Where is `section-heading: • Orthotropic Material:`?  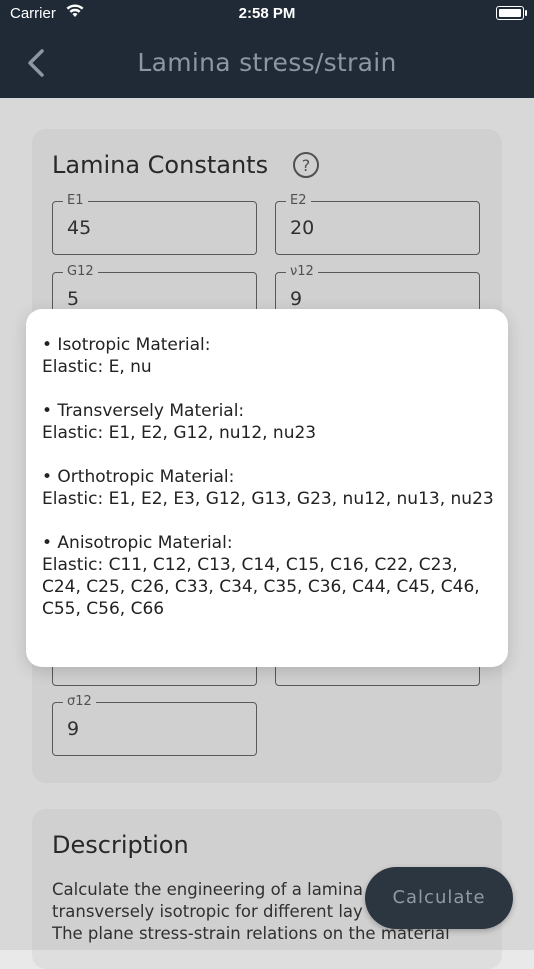
section-heading: • Orthotropic Material: is located at coordinates (138, 477).